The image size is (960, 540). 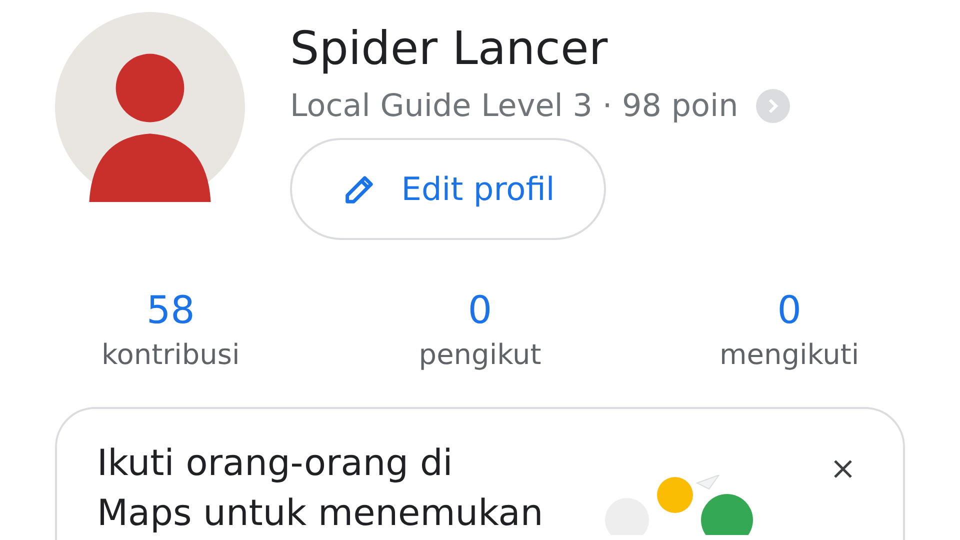 I want to click on edit-profile-button: Edit profil, so click(x=448, y=189).